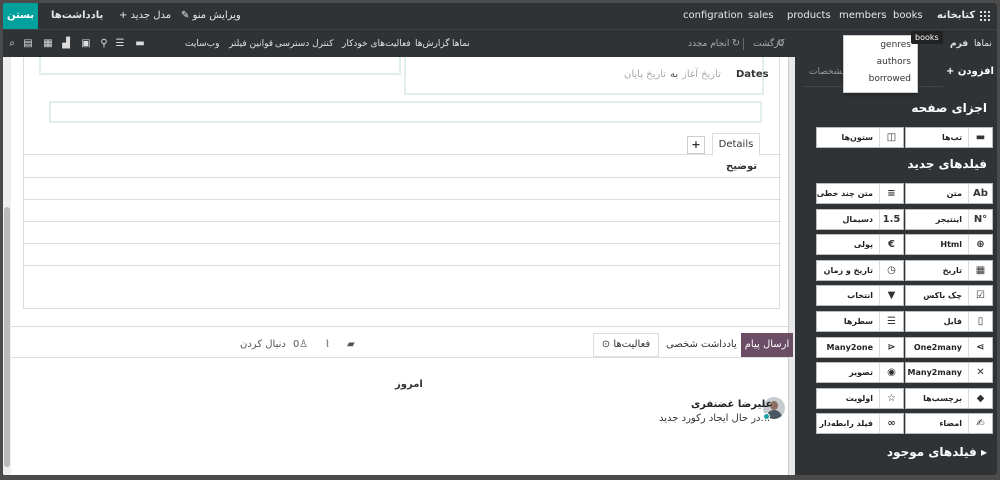 The image size is (1000, 480). What do you see at coordinates (28, 44) in the screenshot?
I see `list-view-icon: ▤` at bounding box center [28, 44].